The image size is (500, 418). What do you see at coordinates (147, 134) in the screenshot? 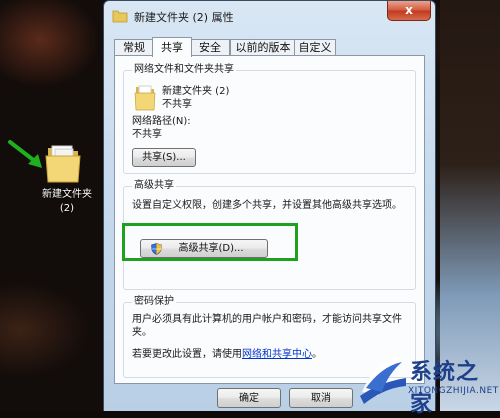
I see `network-path-value: 不共享` at bounding box center [147, 134].